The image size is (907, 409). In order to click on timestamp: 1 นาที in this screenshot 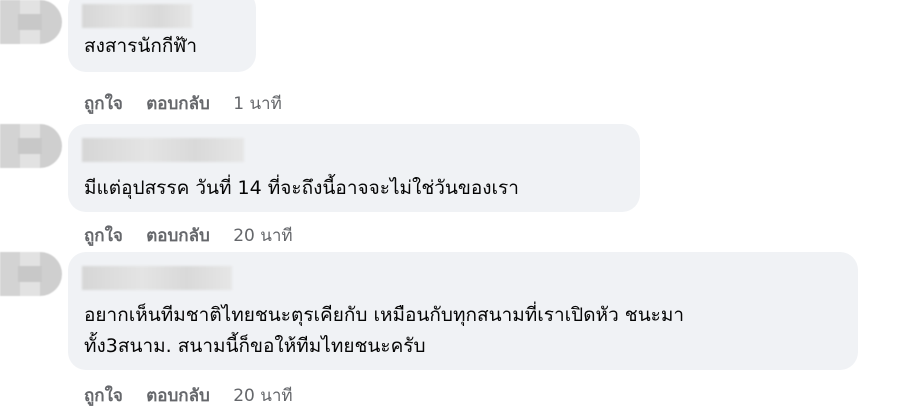, I will do `click(257, 103)`.